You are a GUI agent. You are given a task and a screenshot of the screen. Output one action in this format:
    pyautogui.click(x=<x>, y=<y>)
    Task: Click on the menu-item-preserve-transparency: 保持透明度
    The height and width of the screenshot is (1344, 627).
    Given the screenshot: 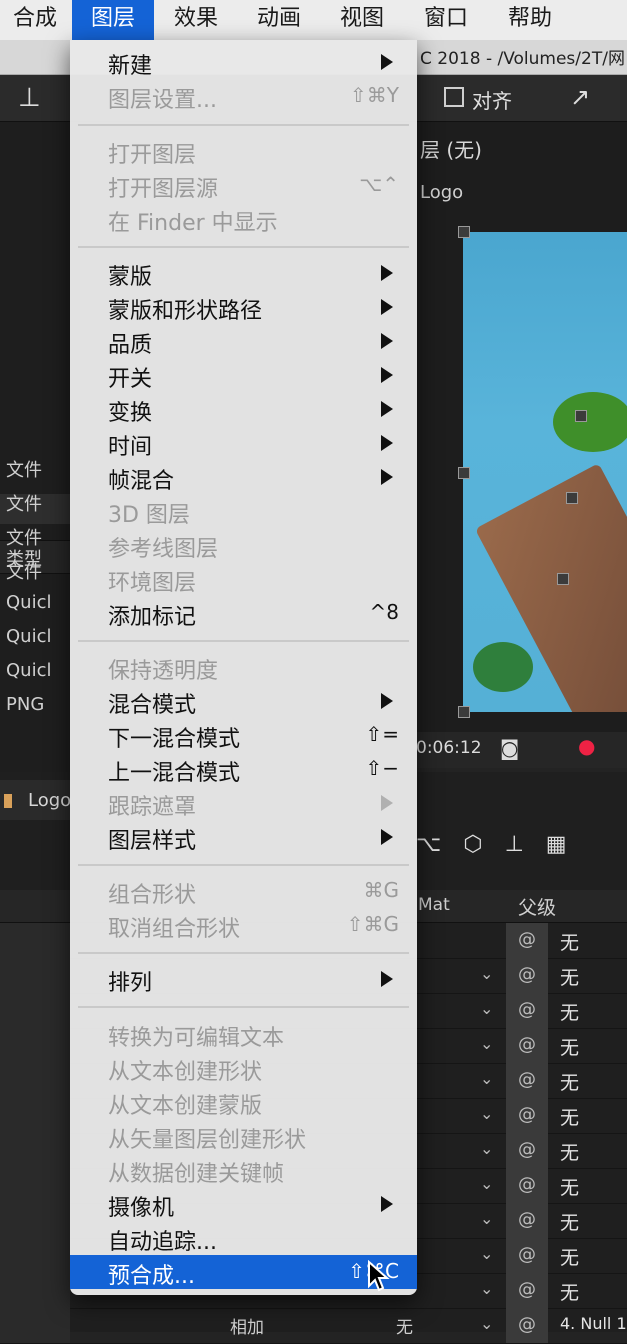 What is the action you would take?
    pyautogui.click(x=243, y=667)
    